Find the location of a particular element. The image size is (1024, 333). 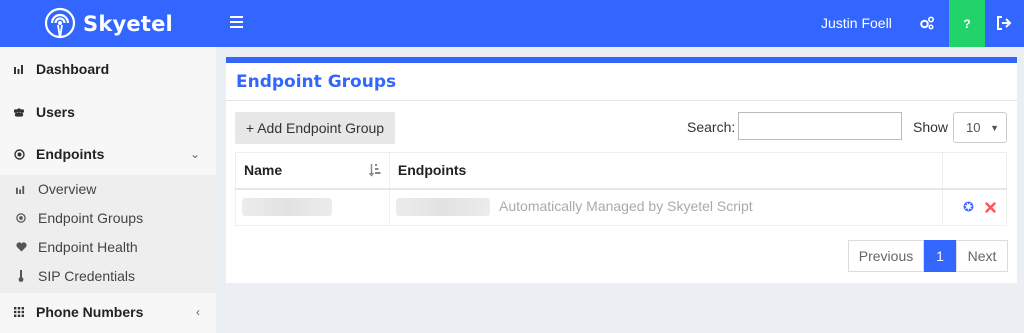

help-button: ? is located at coordinates (967, 23).